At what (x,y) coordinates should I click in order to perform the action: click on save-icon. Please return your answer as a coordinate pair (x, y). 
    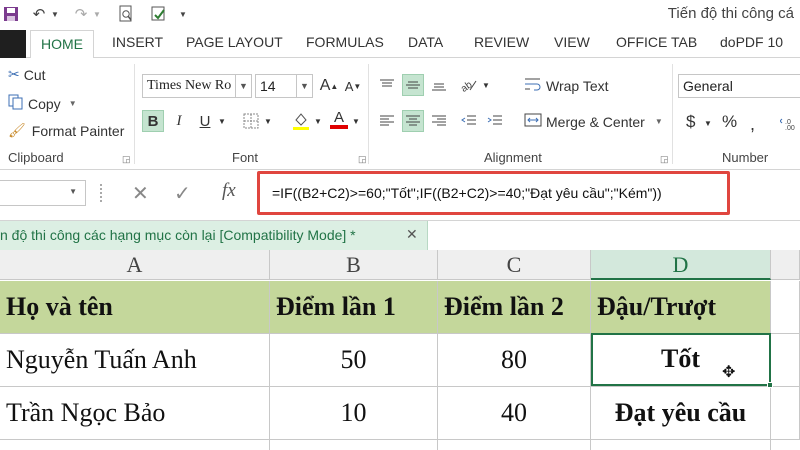
    Looking at the image, I should click on (11, 14).